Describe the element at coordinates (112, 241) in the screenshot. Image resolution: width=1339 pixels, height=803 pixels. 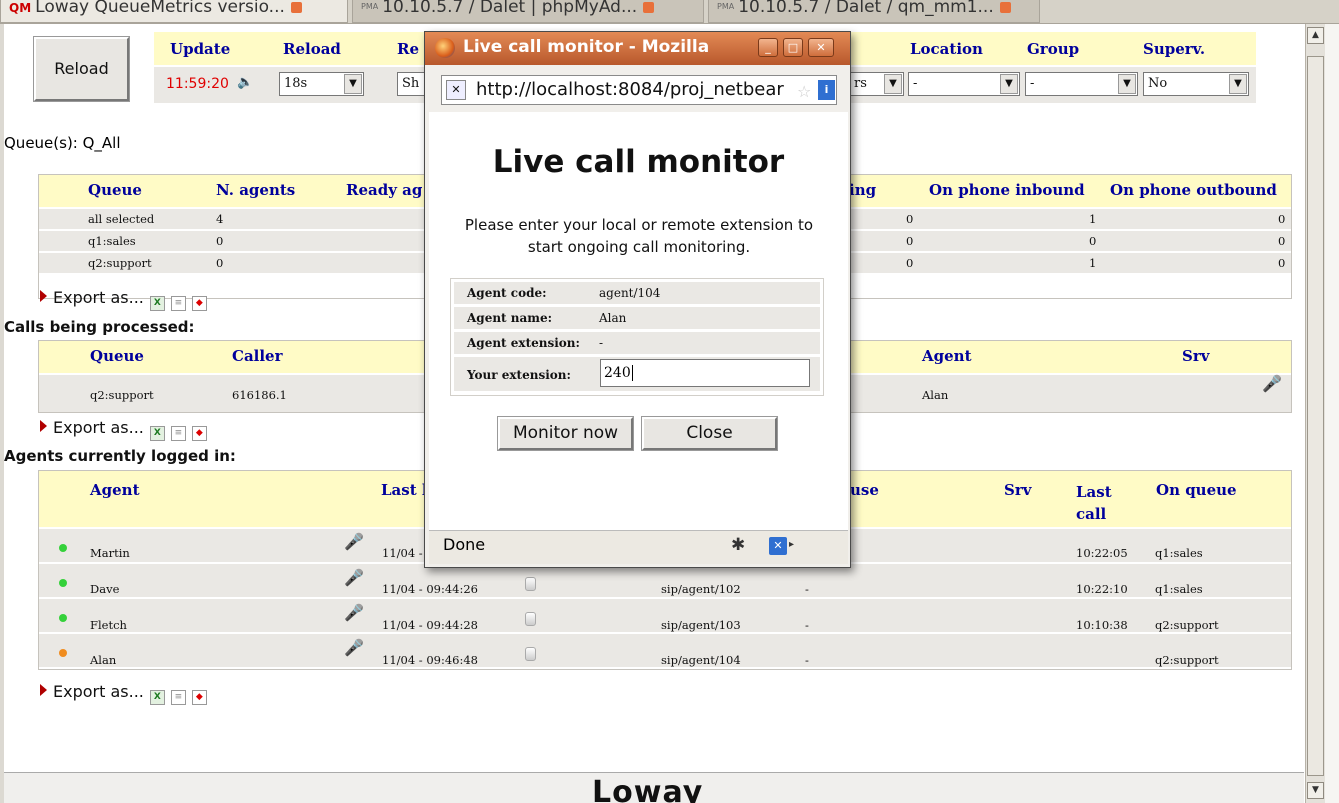
I see `queue-cell: q1:sales` at that location.